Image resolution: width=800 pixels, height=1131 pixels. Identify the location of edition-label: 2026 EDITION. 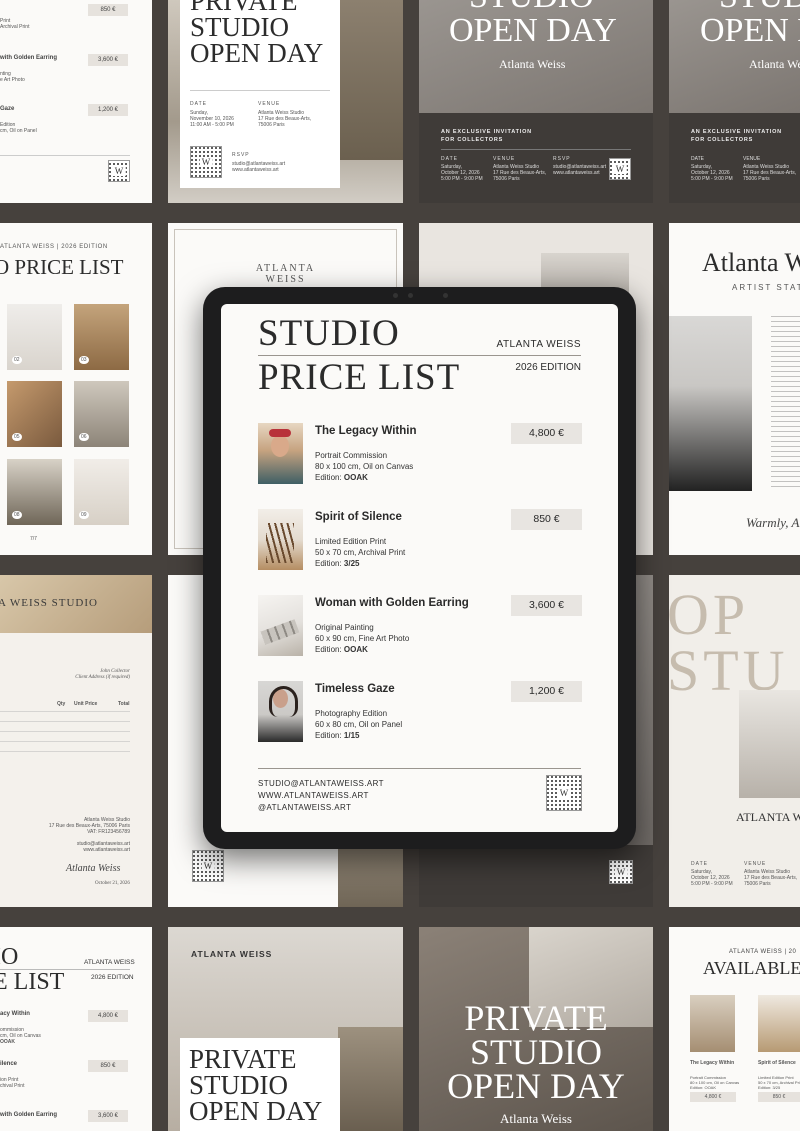
(548, 367).